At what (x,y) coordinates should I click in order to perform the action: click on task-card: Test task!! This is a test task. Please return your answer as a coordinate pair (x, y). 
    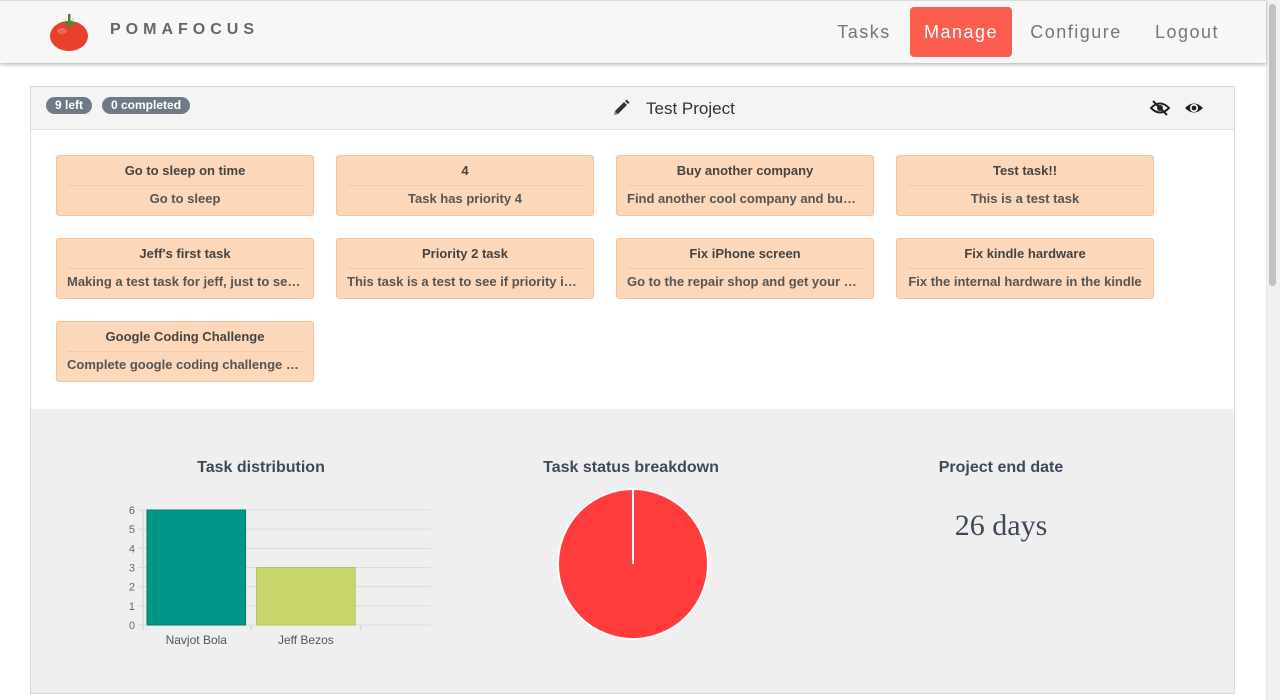
    Looking at the image, I should click on (1025, 185).